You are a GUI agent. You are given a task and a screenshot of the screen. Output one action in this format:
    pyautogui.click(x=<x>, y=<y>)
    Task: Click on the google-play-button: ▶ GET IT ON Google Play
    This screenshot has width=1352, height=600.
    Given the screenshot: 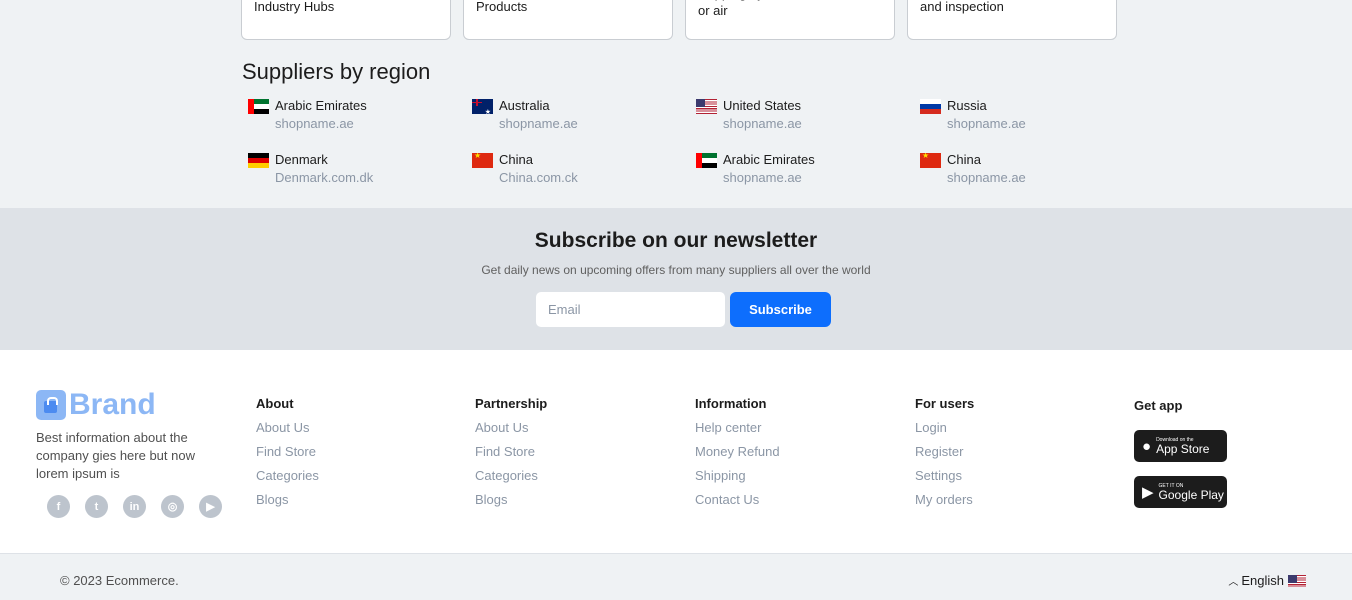 What is the action you would take?
    pyautogui.click(x=1180, y=492)
    